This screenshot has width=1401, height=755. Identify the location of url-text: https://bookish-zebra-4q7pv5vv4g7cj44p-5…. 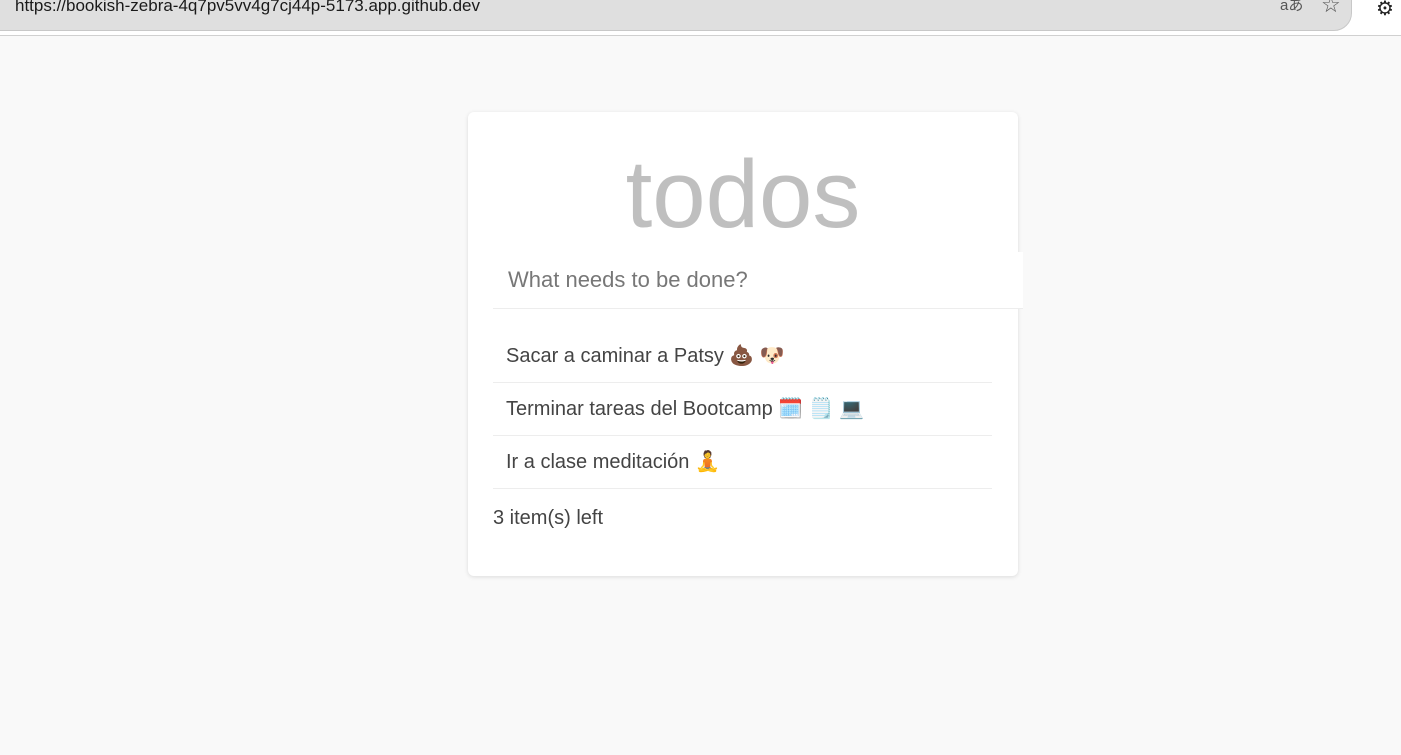
(247, 8).